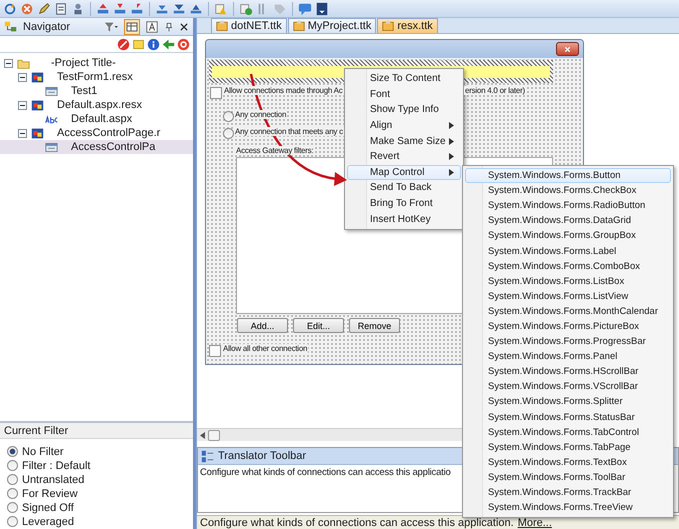 The height and width of the screenshot is (529, 679). Describe the element at coordinates (568, 508) in the screenshot. I see `menu-item: System.Windows.Forms.TreeView` at that location.